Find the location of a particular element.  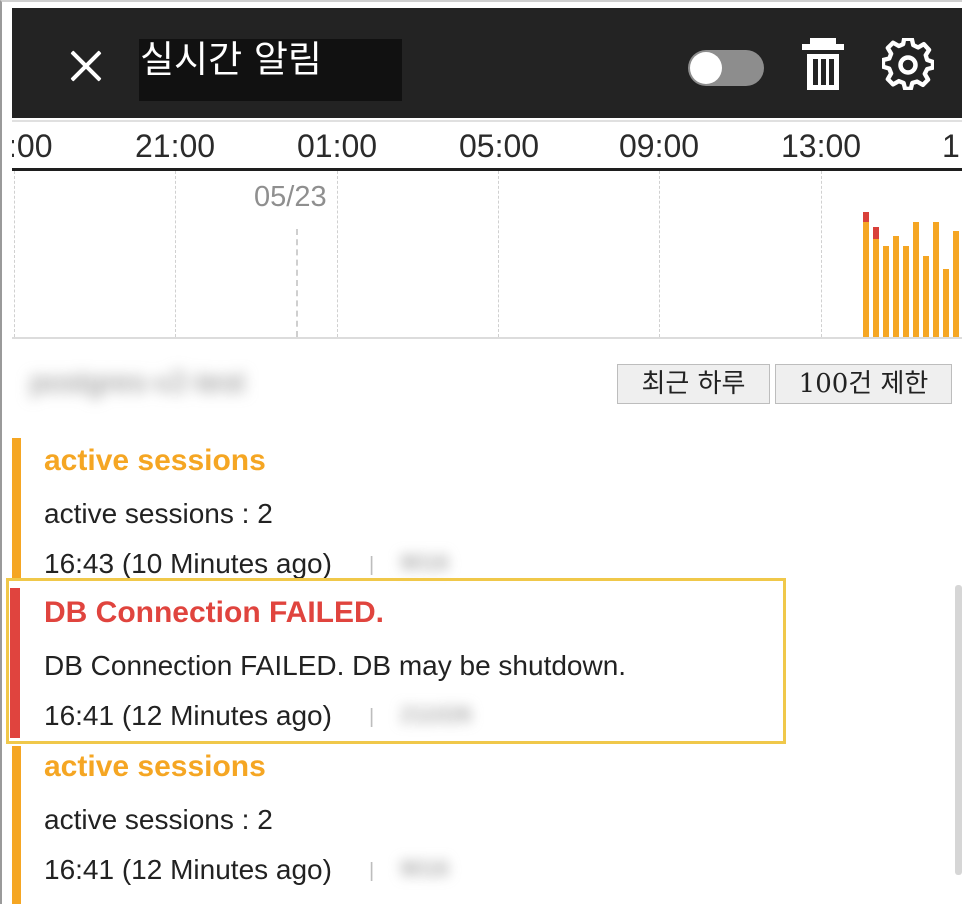

page-title: 실시간 알림 is located at coordinates (231, 59).